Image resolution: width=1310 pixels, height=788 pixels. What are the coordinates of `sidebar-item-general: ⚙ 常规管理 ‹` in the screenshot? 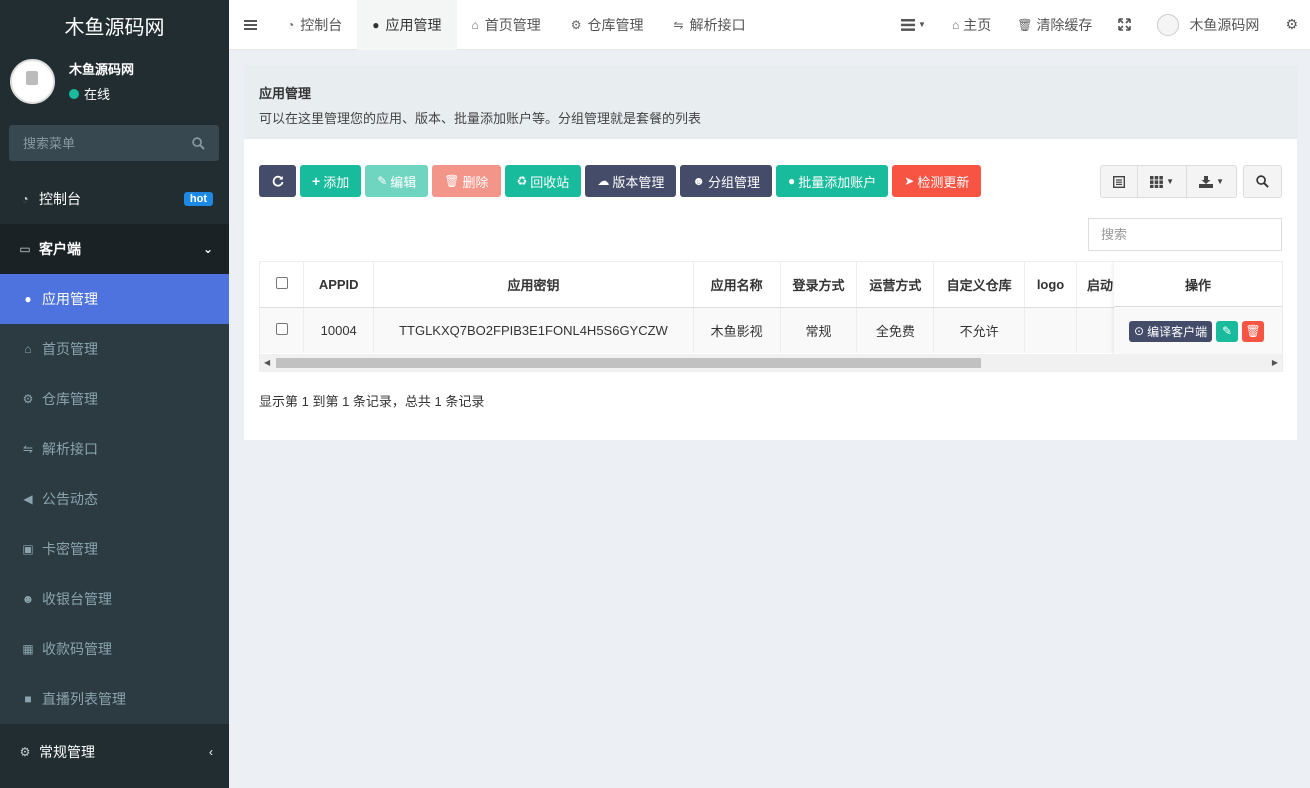 It's located at (114, 752).